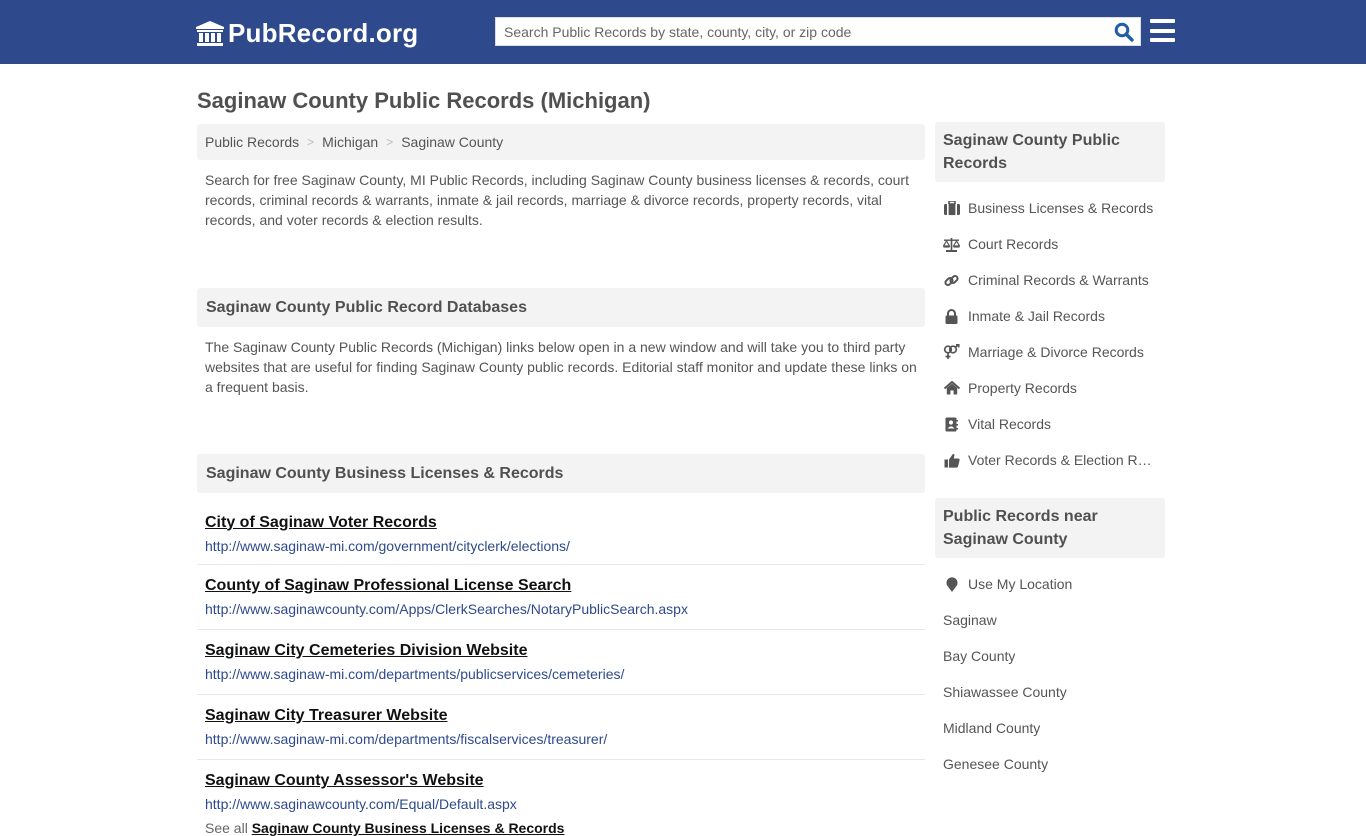 This screenshot has height=836, width=1366. I want to click on nearby-item-label: Genesee County, so click(996, 764).